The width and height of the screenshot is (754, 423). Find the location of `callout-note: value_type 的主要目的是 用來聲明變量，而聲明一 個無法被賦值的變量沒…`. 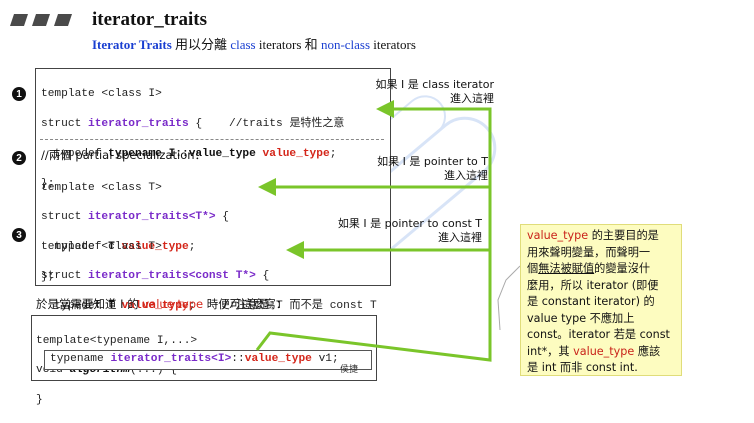

callout-note: value_type 的主要目的是 用來聲明變量，而聲明一 個無法被賦值的變量沒… is located at coordinates (601, 300).